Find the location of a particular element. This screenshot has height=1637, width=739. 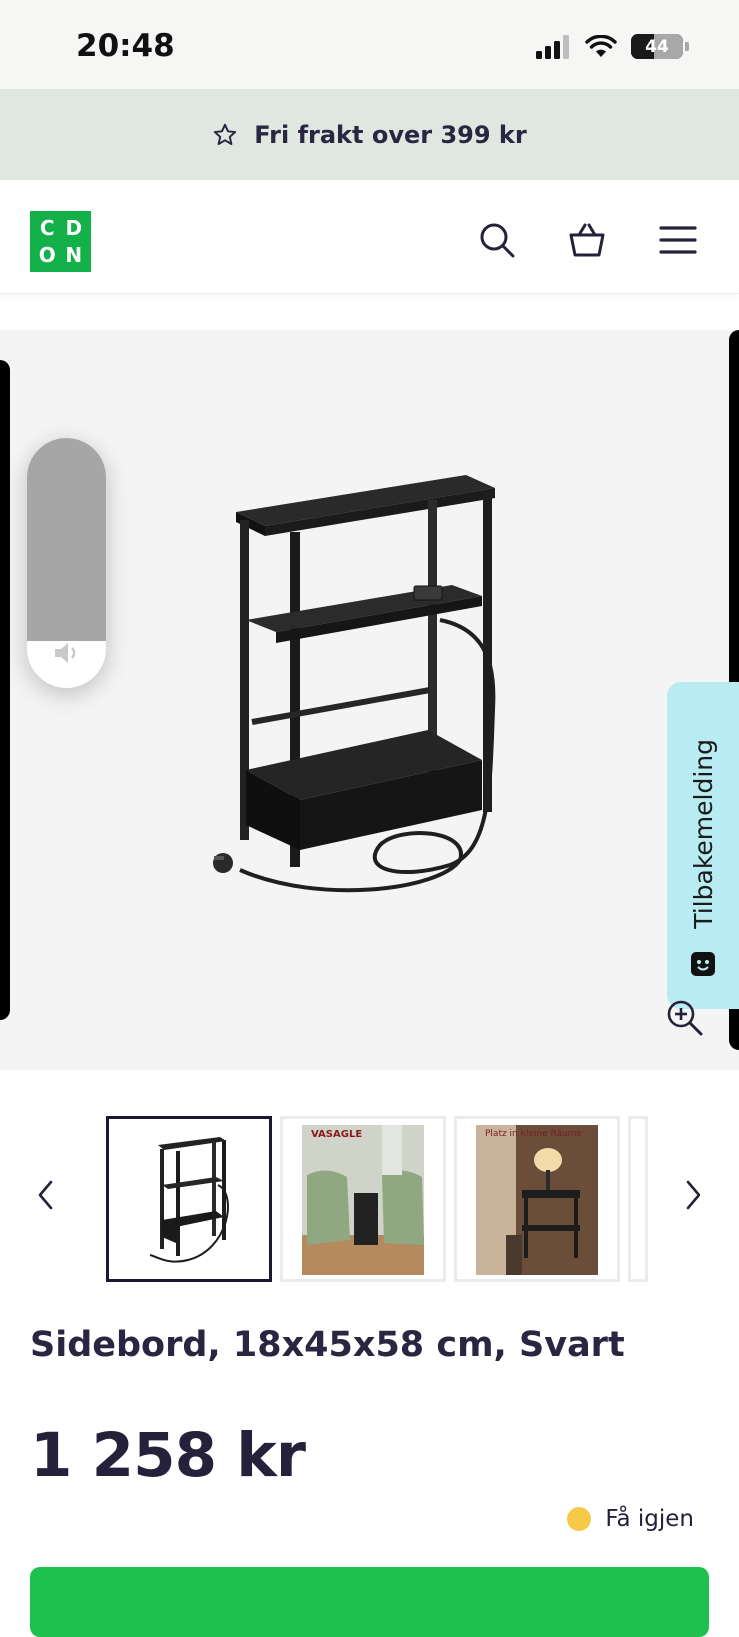

promo-text: Fri frakt over 399 kr is located at coordinates (390, 134).